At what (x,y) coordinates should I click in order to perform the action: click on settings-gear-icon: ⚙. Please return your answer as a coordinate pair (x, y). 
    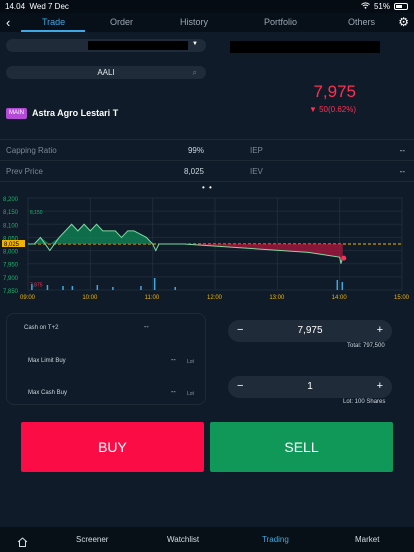
    Looking at the image, I should click on (403, 22).